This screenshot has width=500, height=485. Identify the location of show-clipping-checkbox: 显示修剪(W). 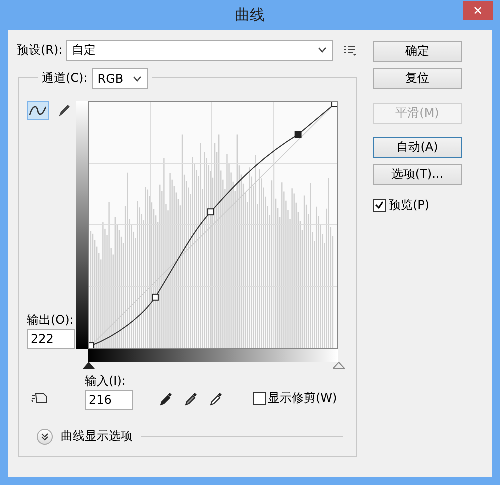
(295, 398).